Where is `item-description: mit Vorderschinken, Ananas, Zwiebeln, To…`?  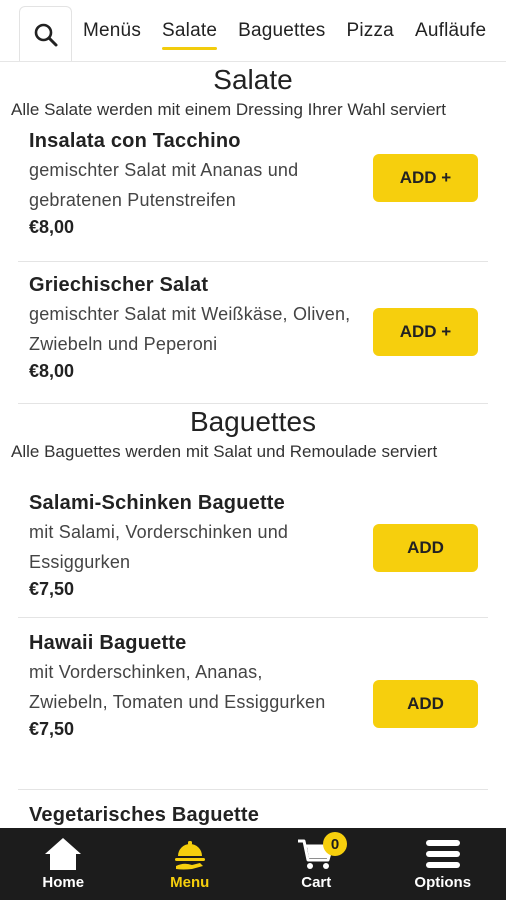 item-description: mit Vorderschinken, Ananas, Zwiebeln, To… is located at coordinates (177, 687).